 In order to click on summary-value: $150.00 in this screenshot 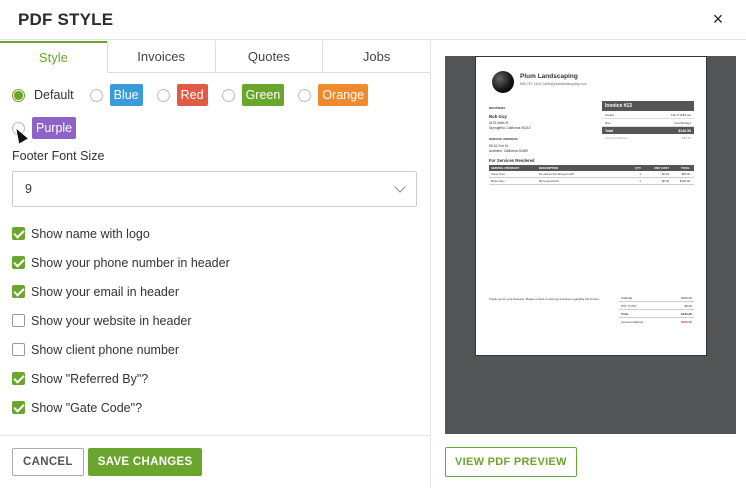, I will do `click(686, 297)`.